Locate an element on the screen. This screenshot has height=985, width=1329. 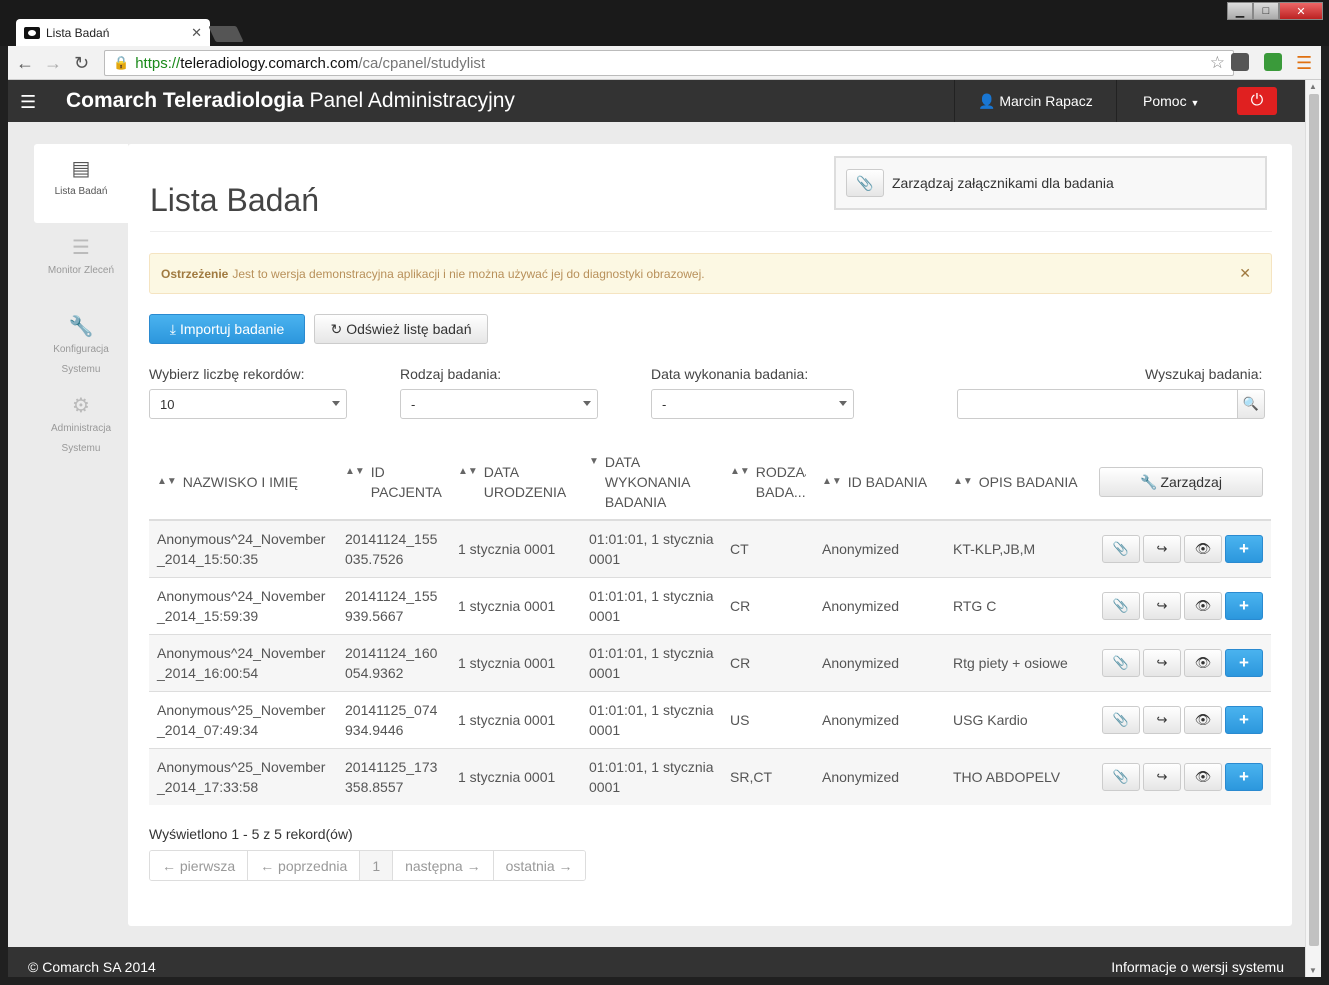
extension-icon is located at coordinates (1240, 62).